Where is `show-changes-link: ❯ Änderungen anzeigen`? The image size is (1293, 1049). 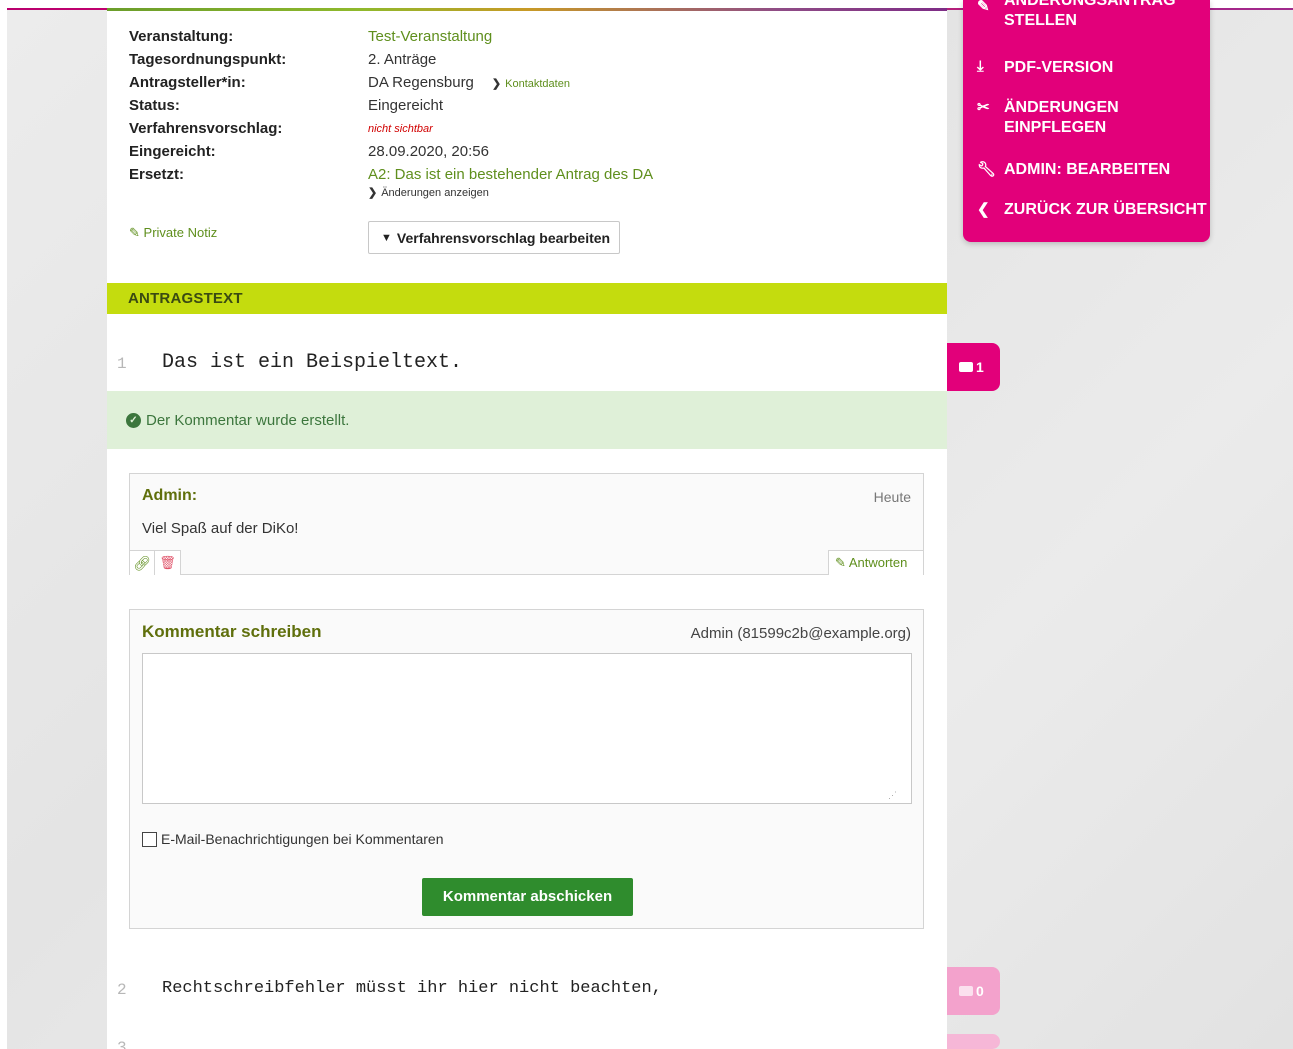 show-changes-link: ❯ Änderungen anzeigen is located at coordinates (428, 192).